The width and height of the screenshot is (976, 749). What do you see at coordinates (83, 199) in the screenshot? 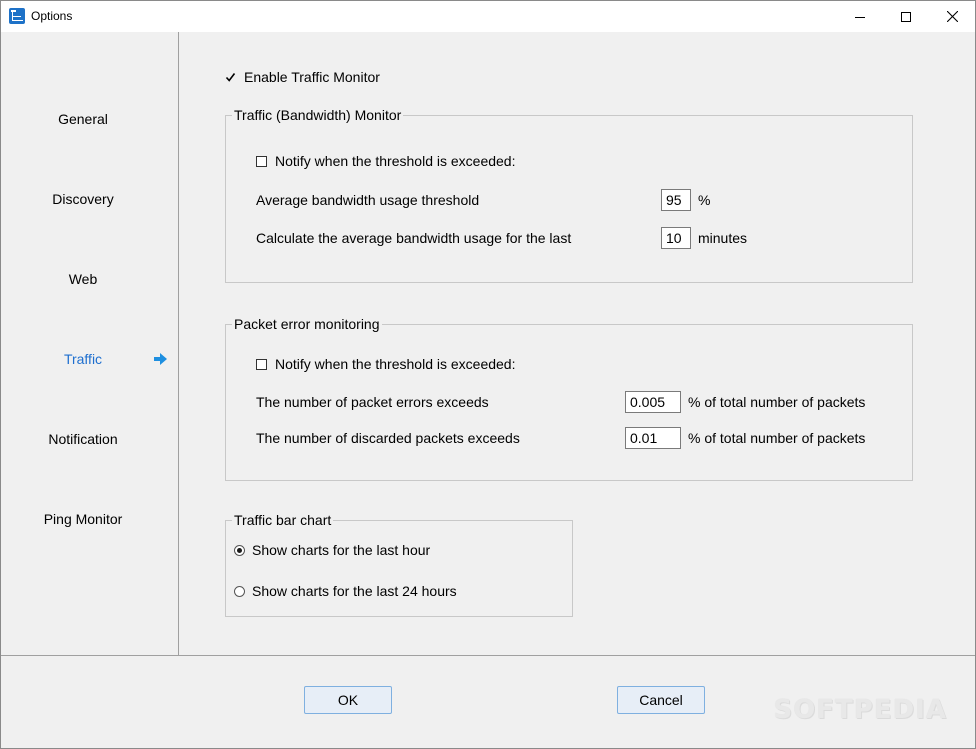
I see `sidebar-item-discovery: Discovery` at bounding box center [83, 199].